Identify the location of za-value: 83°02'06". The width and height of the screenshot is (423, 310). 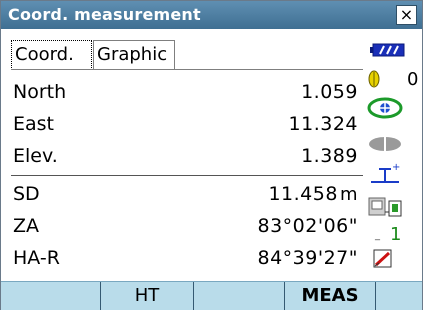
(307, 226).